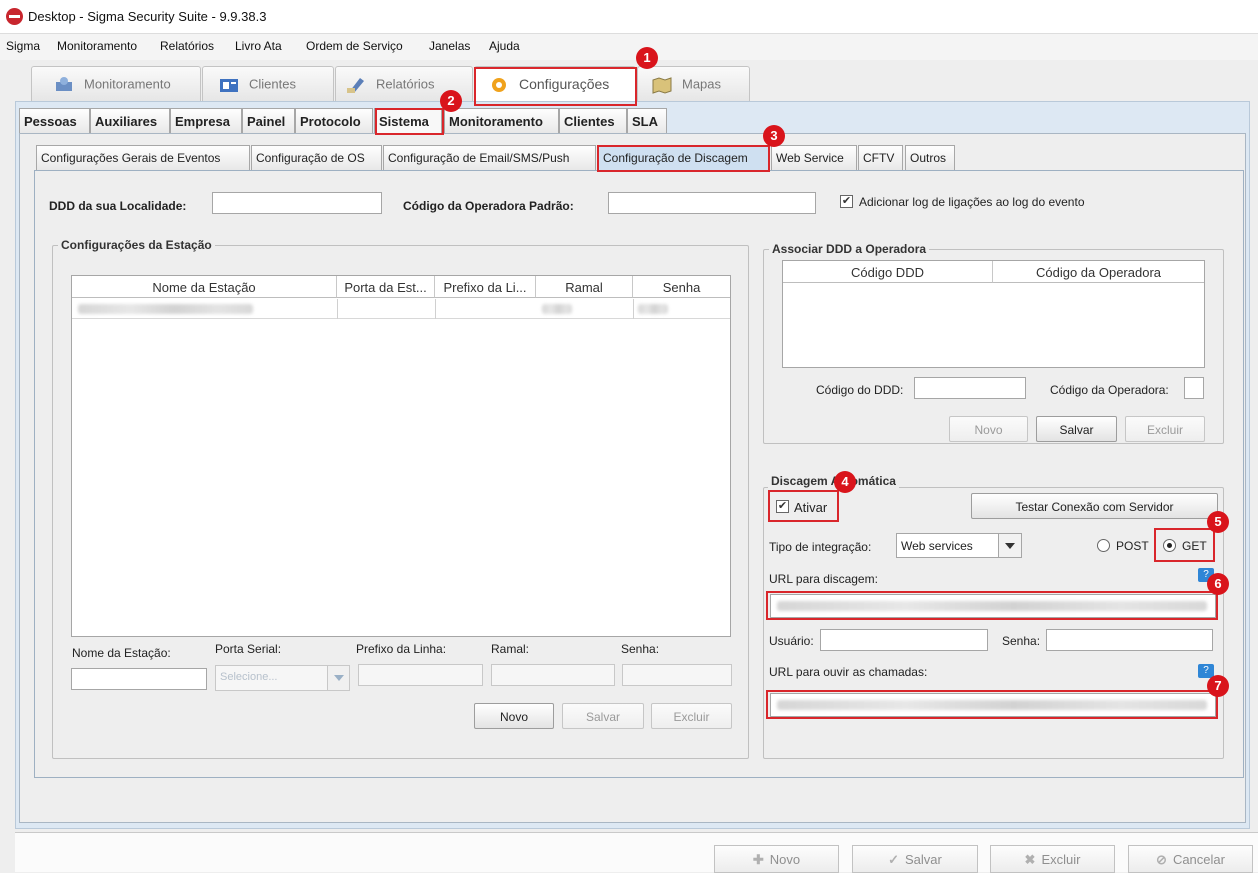 This screenshot has height=873, width=1258. What do you see at coordinates (118, 206) in the screenshot?
I see `ddd-label: DDD da sua Localidade:` at bounding box center [118, 206].